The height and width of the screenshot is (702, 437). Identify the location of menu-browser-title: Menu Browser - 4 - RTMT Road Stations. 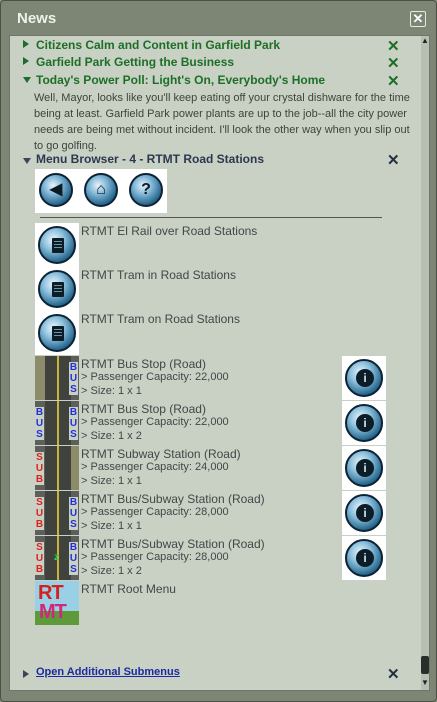
(150, 159).